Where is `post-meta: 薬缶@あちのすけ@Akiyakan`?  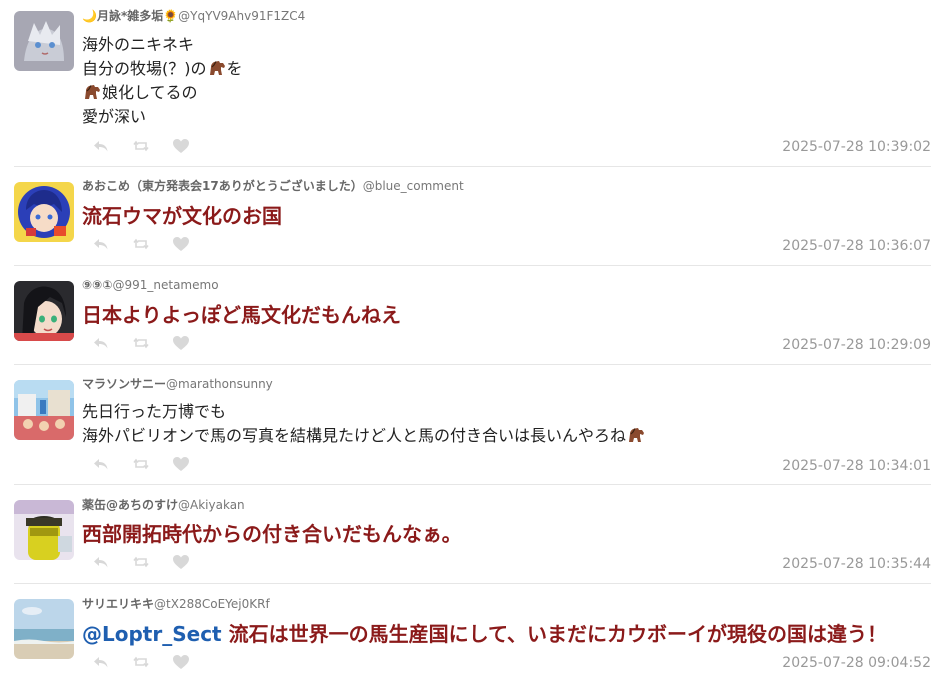
post-meta: 薬缶@あちのすけ@Akiyakan is located at coordinates (163, 505).